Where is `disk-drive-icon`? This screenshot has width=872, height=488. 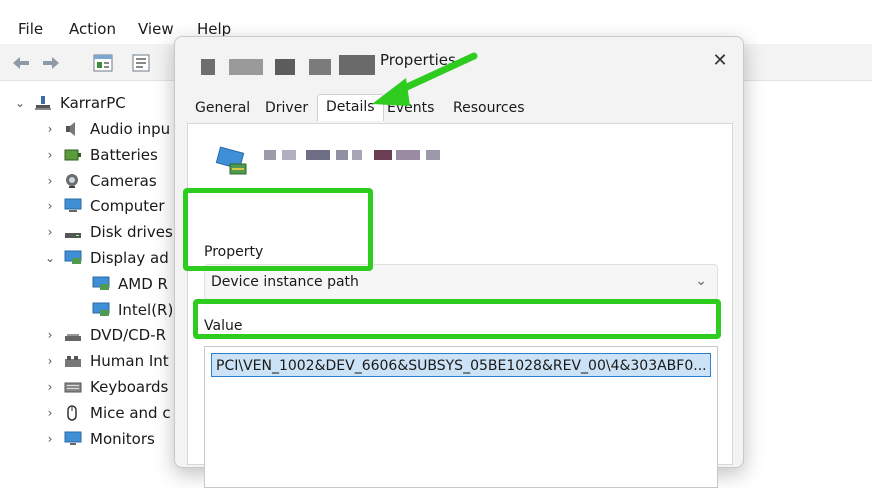 disk-drive-icon is located at coordinates (73, 232).